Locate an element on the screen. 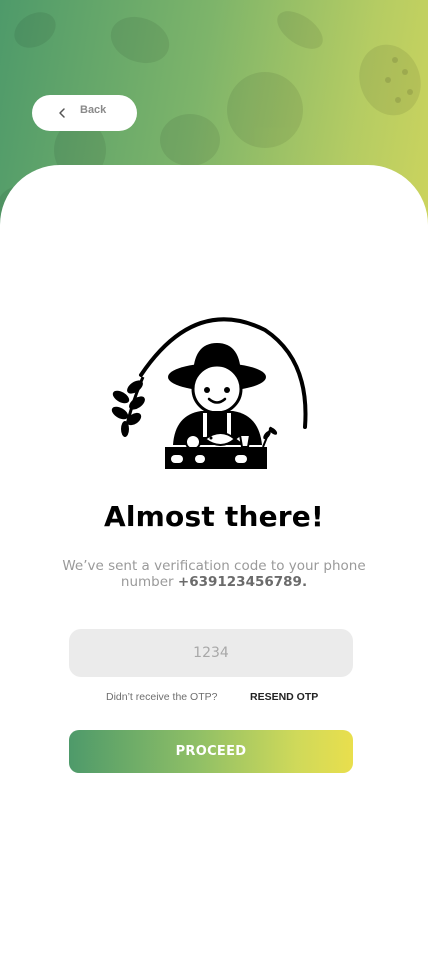 The width and height of the screenshot is (428, 972). farmer-icon is located at coordinates (209, 393).